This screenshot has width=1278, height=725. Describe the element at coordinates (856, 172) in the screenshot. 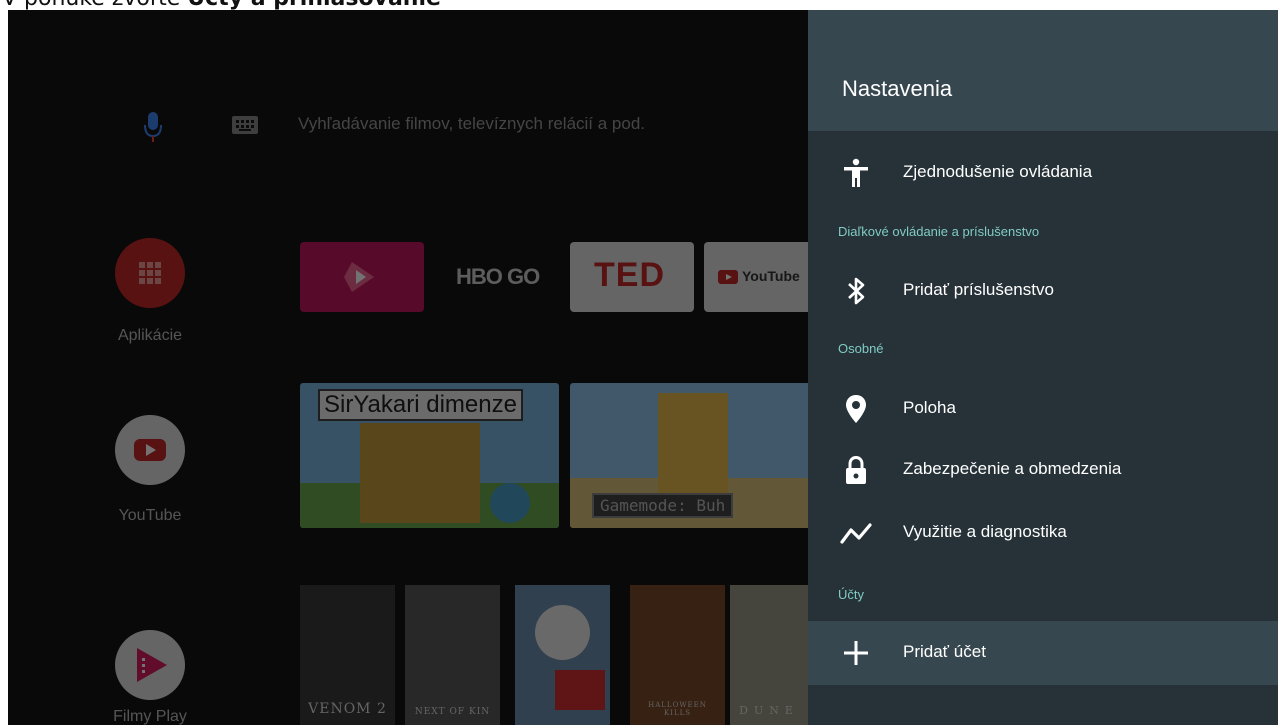

I see `accessibility-icon` at that location.